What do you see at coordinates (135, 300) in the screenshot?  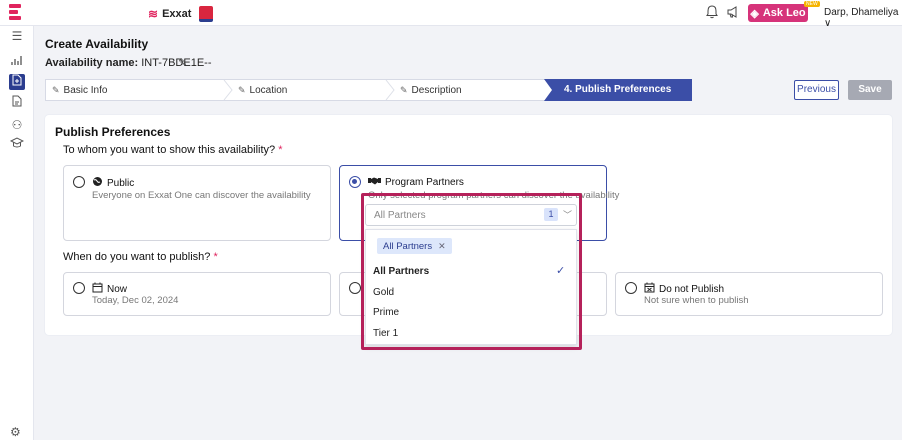 I see `publish-now-description: Today, Dec 02, 2024` at bounding box center [135, 300].